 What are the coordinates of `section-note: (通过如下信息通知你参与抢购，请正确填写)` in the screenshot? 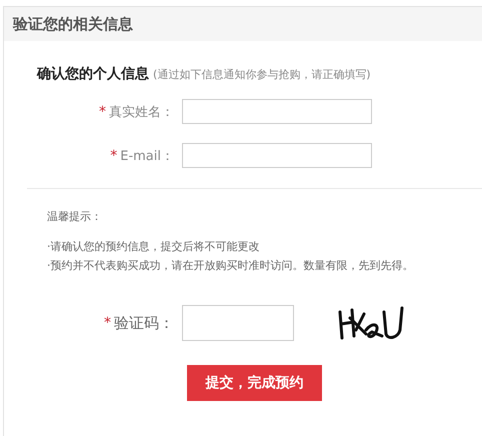 It's located at (262, 74).